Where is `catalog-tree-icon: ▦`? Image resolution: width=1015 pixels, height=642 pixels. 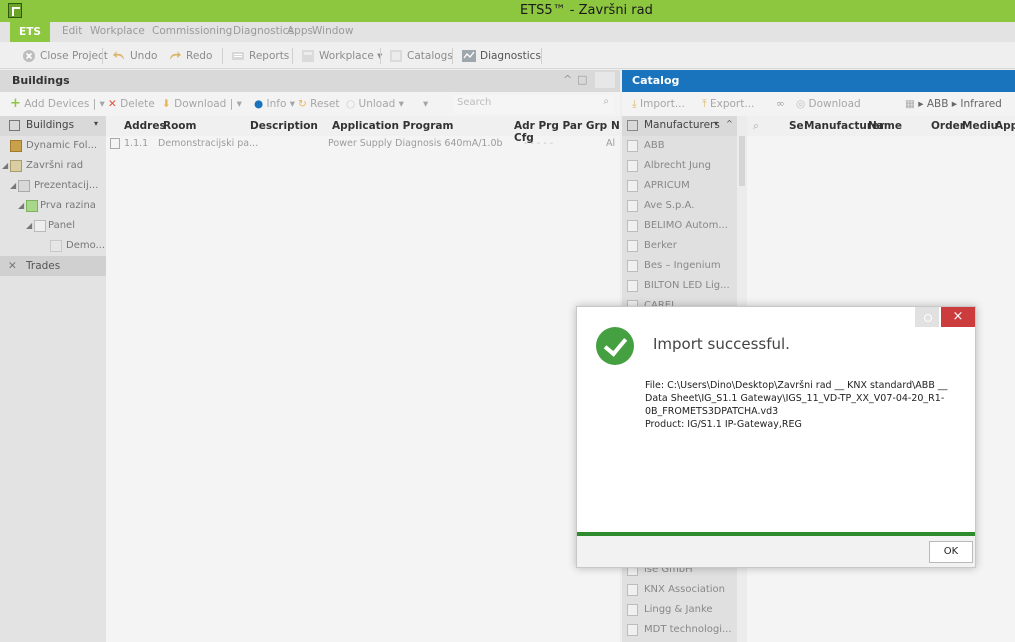 catalog-tree-icon: ▦ is located at coordinates (910, 104).